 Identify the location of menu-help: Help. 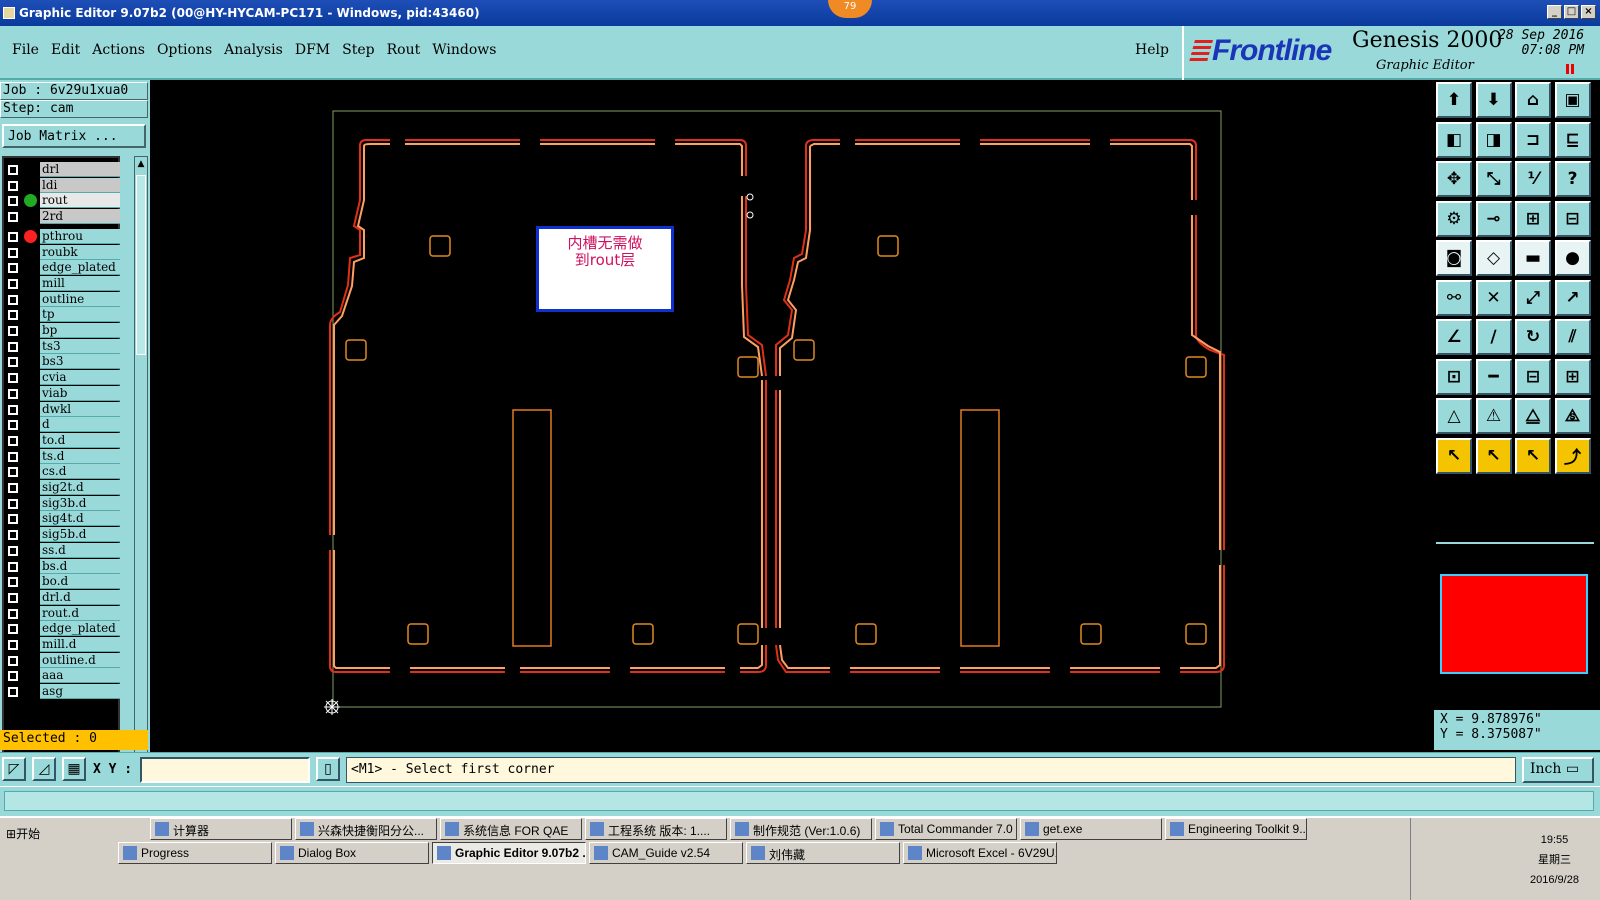
(1152, 50).